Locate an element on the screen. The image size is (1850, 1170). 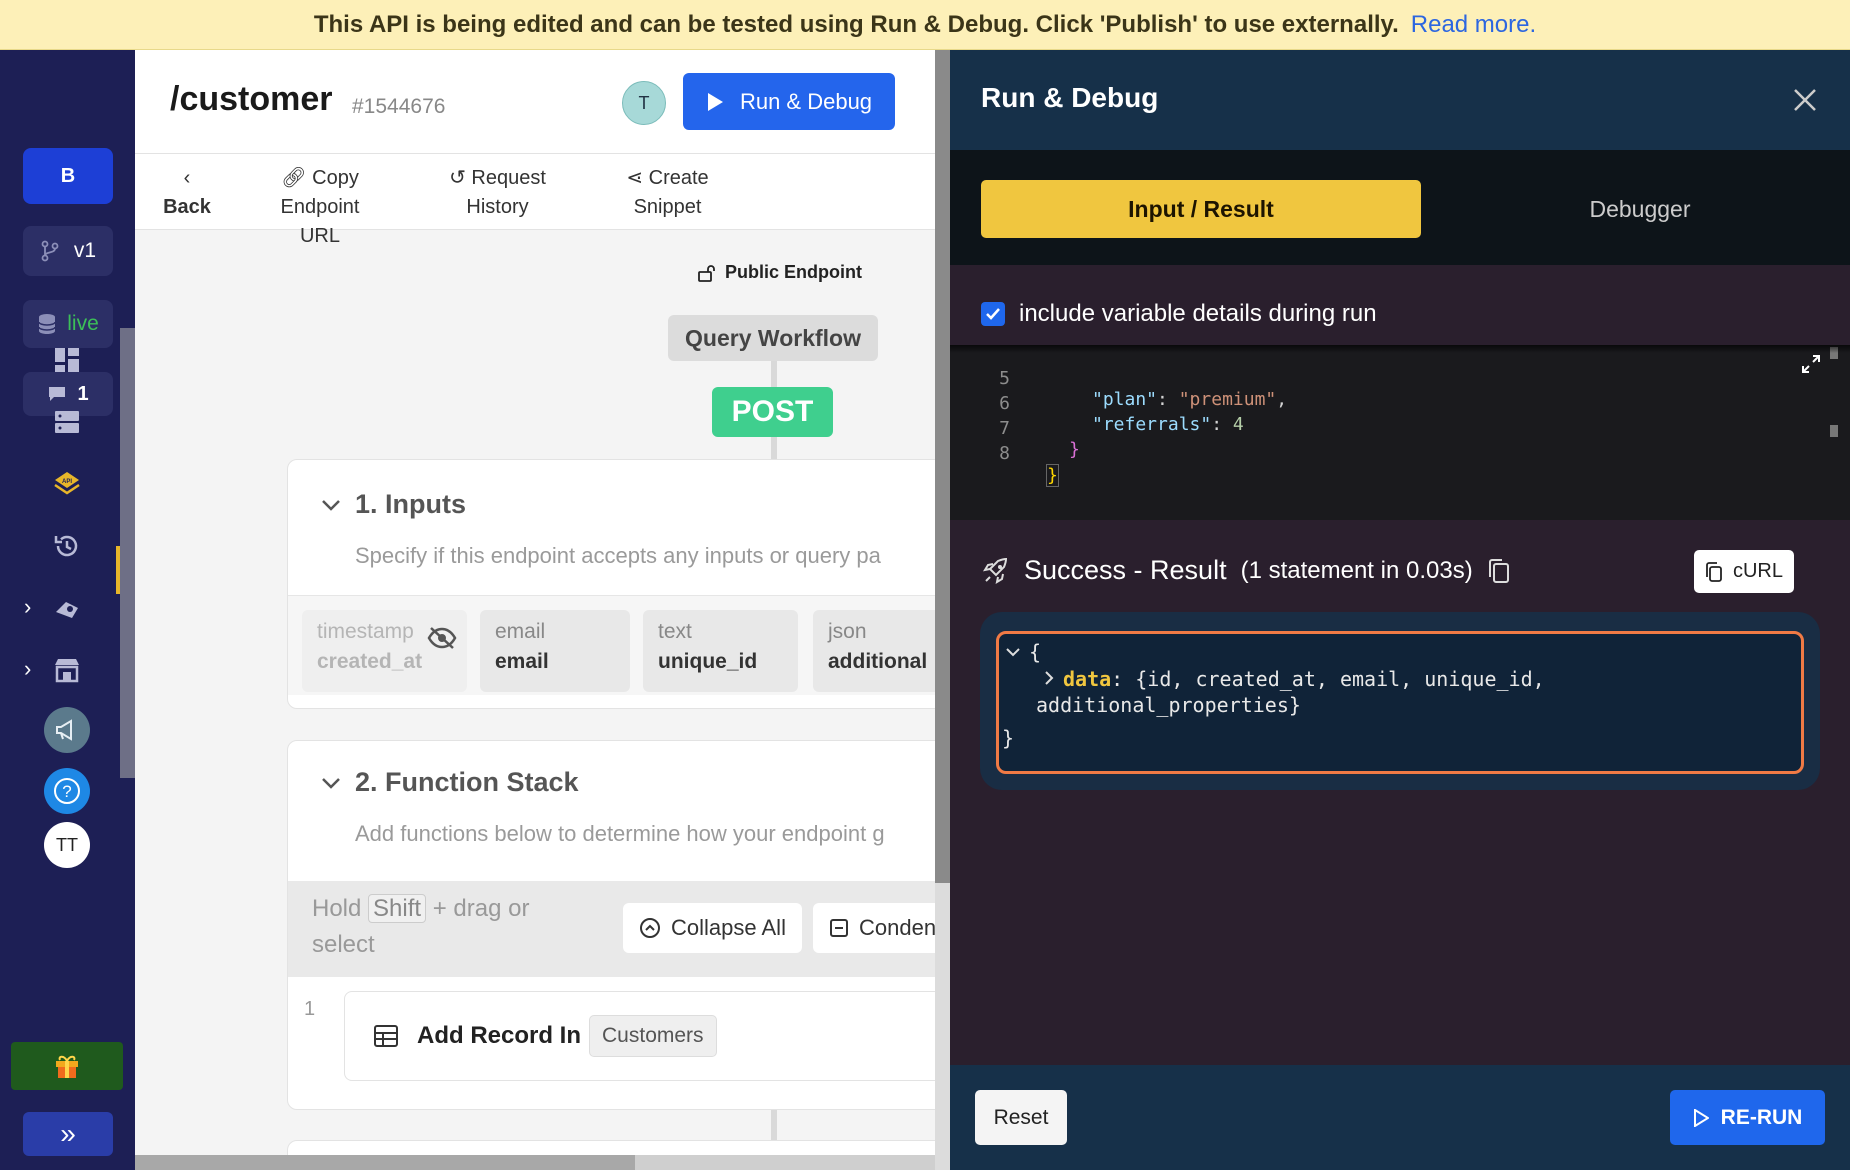
checkbox is located at coordinates (993, 314).